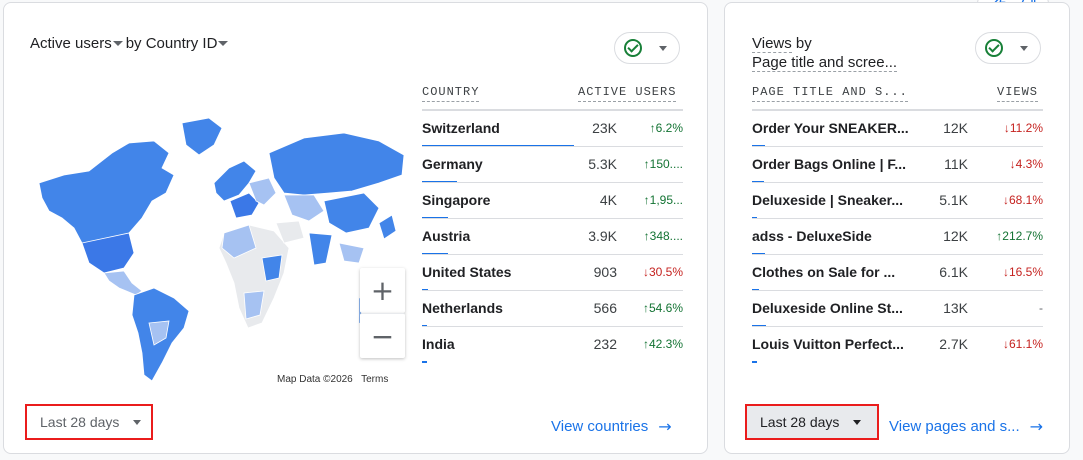 This screenshot has height=460, width=1083. What do you see at coordinates (552, 272) in the screenshot?
I see `table-row: United States 903 ↓30.5%` at bounding box center [552, 272].